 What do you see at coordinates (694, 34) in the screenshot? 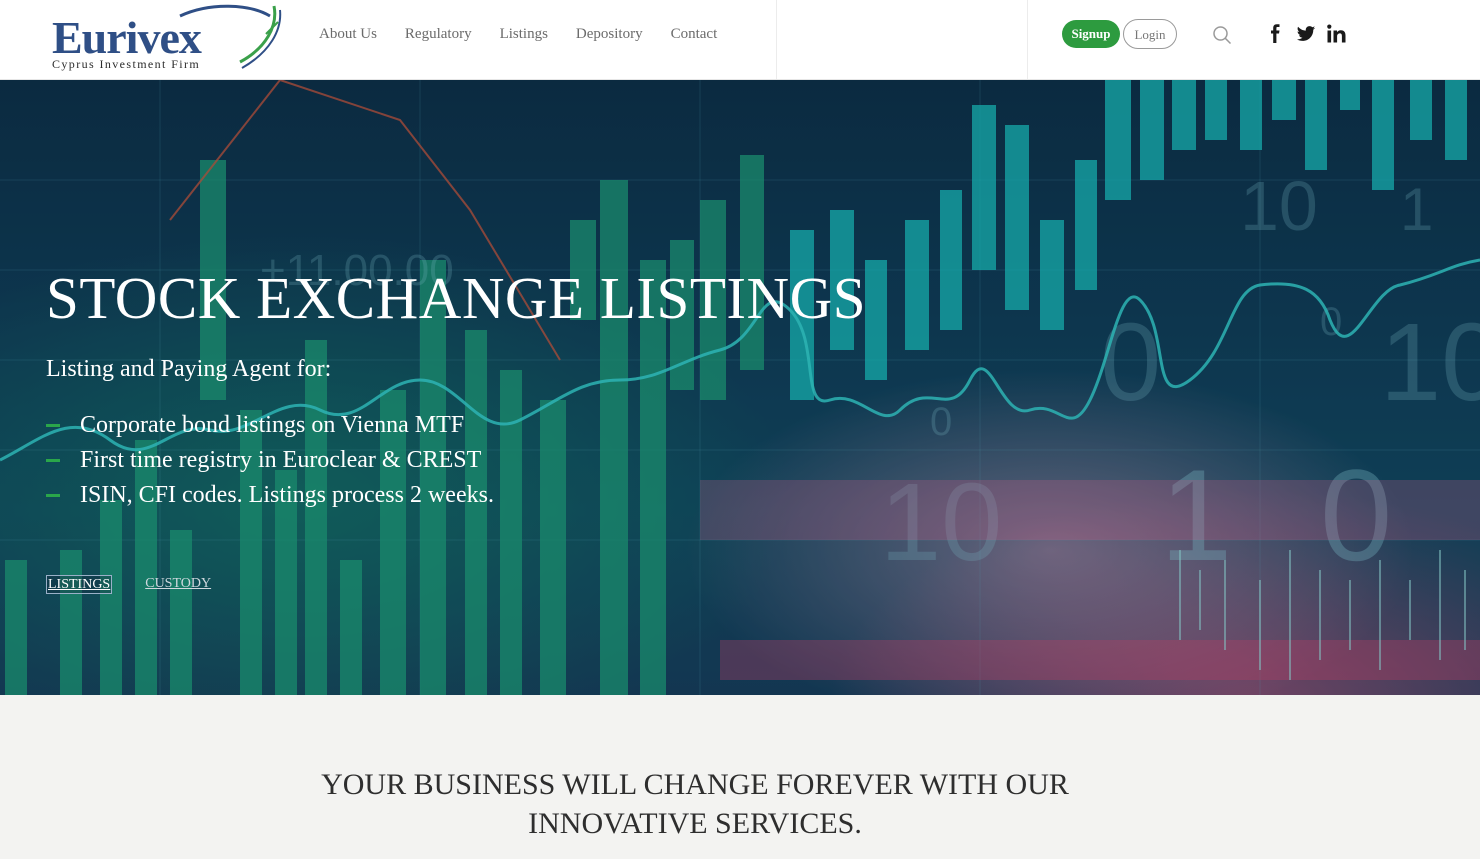
I see `nav-item-contact: Contact` at bounding box center [694, 34].